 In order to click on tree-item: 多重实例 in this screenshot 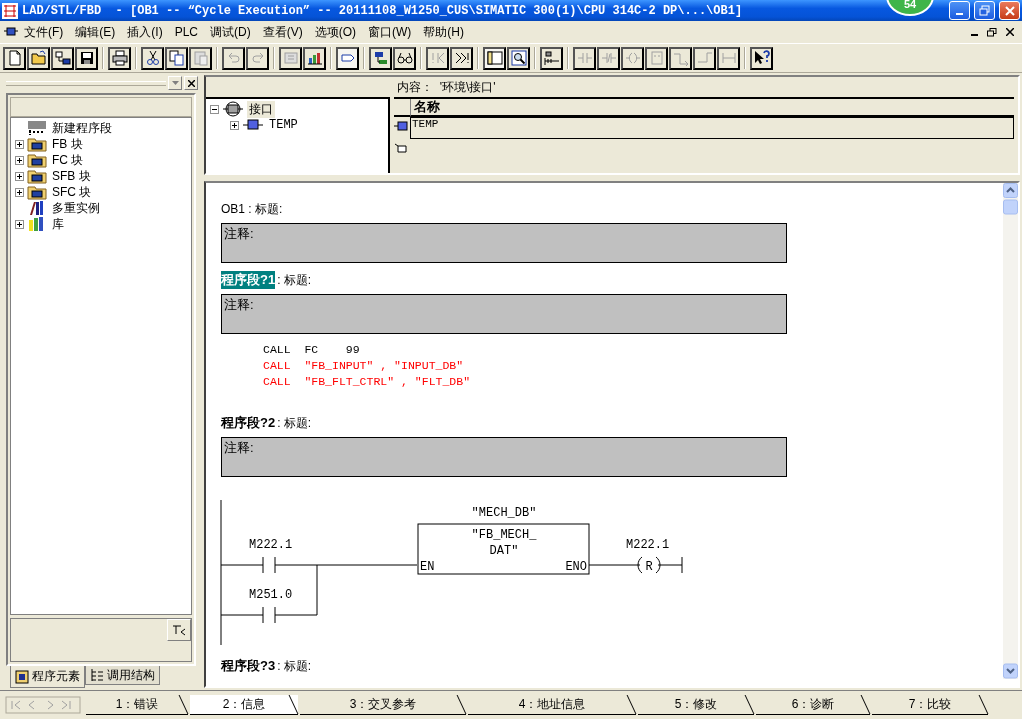, I will do `click(76, 208)`.